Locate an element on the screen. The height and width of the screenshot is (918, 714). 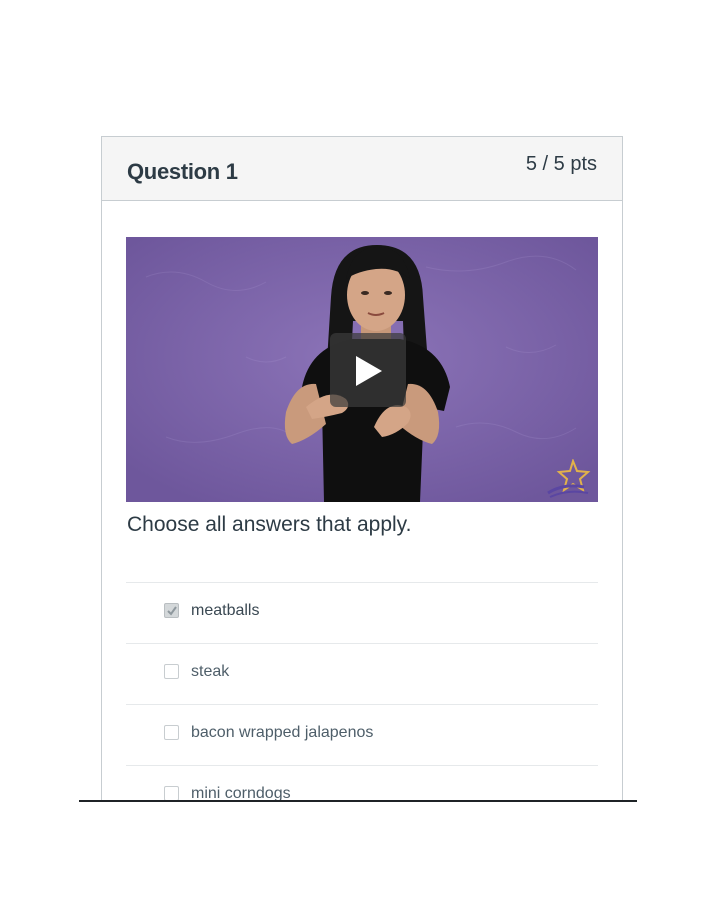
play-icon is located at coordinates (369, 371).